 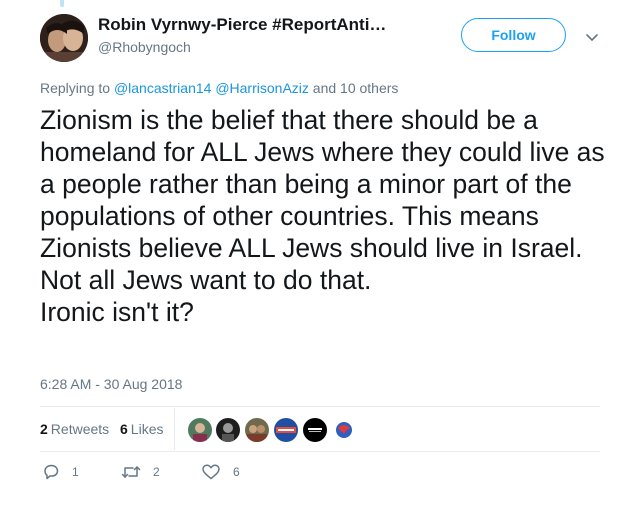 I want to click on retweet-action: 2, so click(x=140, y=472).